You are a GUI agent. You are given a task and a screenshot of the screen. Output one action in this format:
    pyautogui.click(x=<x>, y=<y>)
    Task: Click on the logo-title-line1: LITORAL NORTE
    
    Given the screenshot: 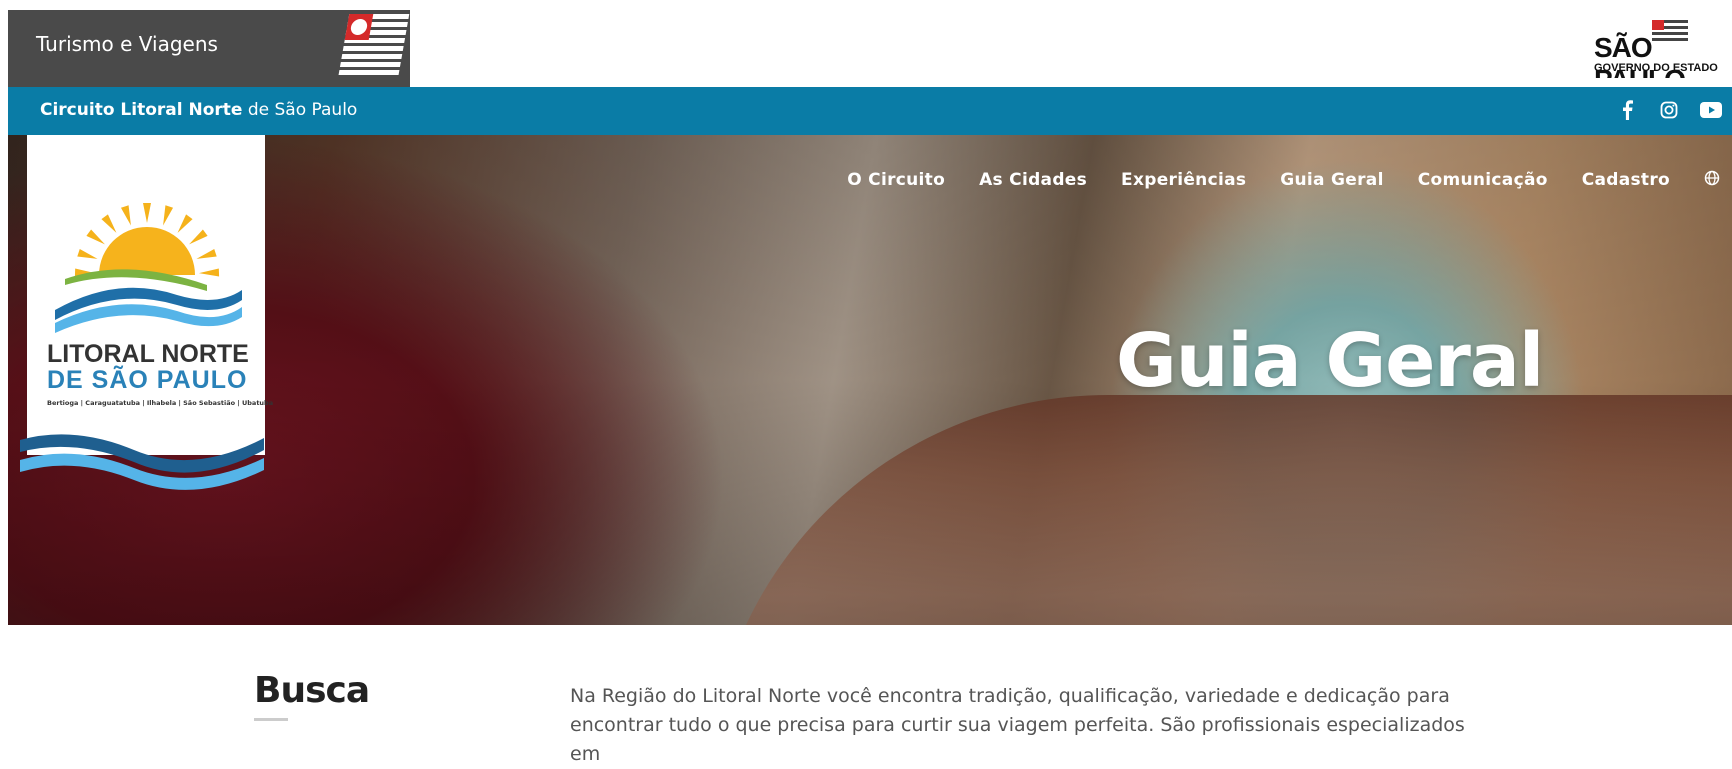 What is the action you would take?
    pyautogui.click(x=148, y=354)
    